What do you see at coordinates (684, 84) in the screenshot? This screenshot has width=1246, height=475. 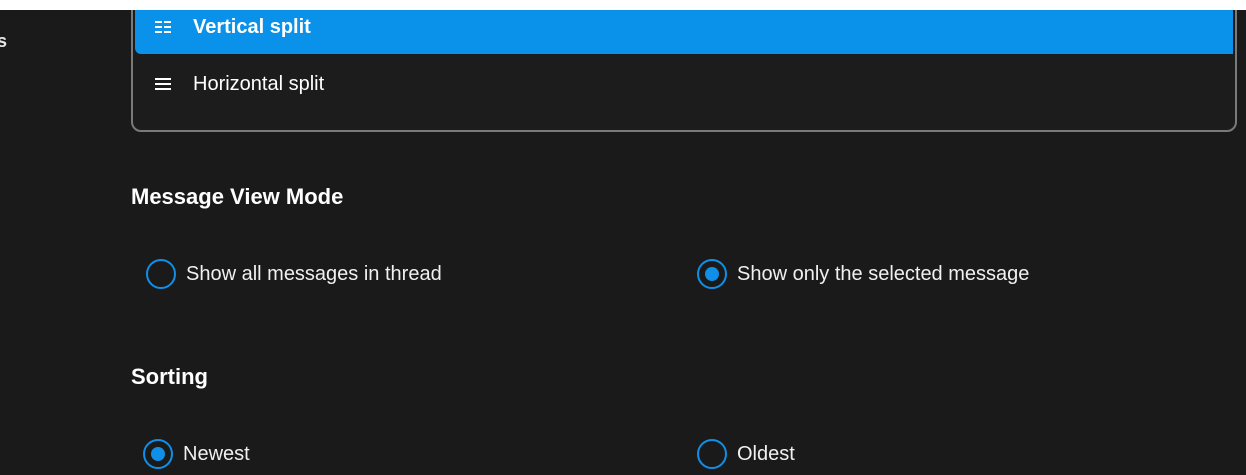 I see `layout-option-horizontal-split: Horizontal split` at bounding box center [684, 84].